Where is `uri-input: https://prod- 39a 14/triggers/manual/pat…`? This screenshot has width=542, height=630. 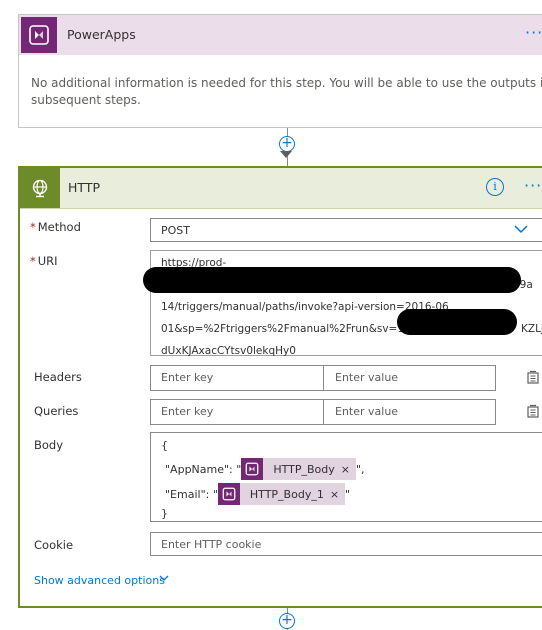 uri-input: https://prod- 39a 14/triggers/manual/pat… is located at coordinates (342, 303).